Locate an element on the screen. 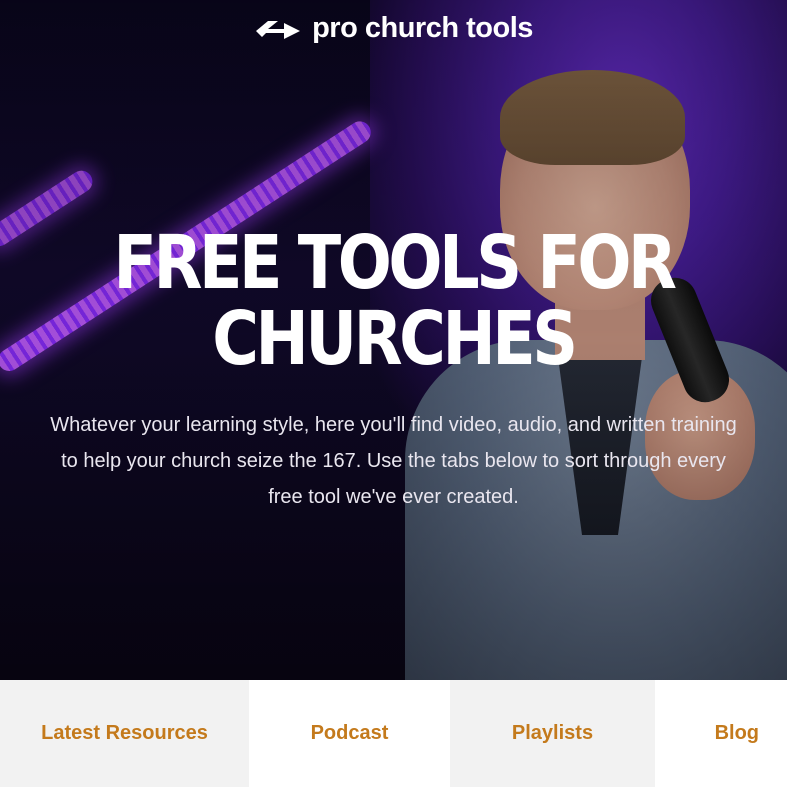 Image resolution: width=787 pixels, height=787 pixels. tab-playlists: Playlists is located at coordinates (552, 733).